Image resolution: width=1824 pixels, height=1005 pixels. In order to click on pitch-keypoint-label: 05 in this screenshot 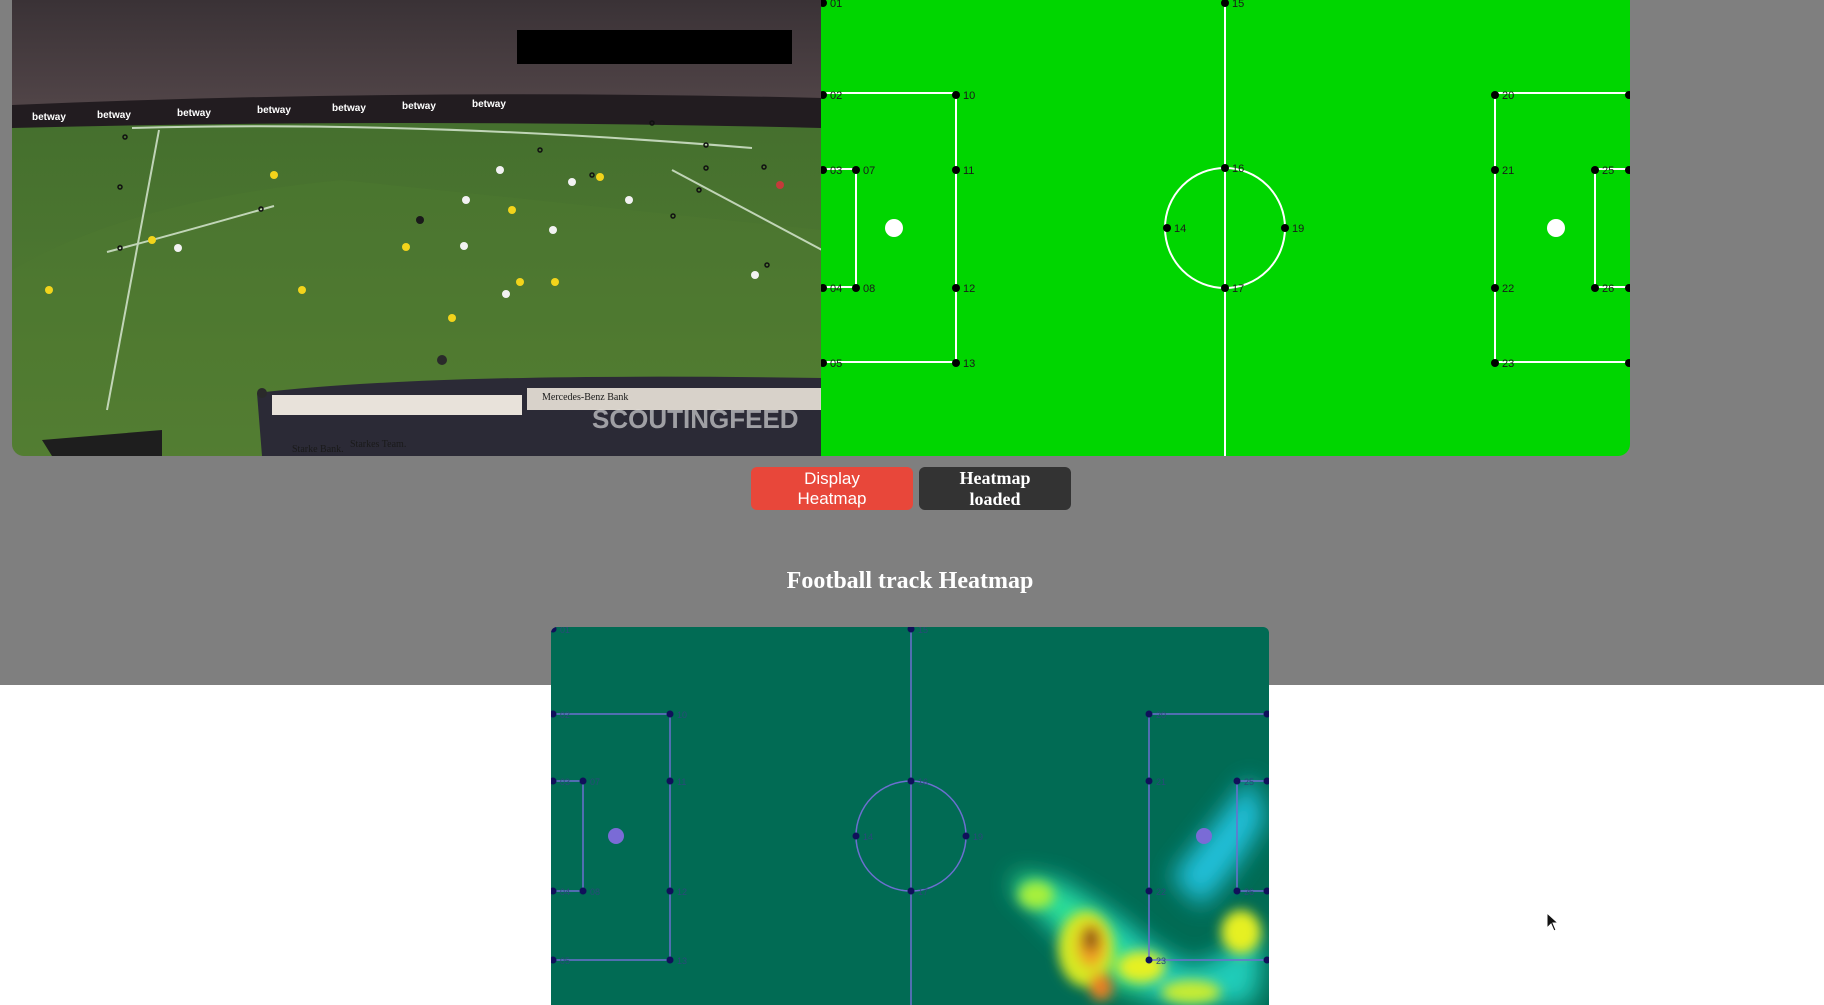, I will do `click(565, 961)`.